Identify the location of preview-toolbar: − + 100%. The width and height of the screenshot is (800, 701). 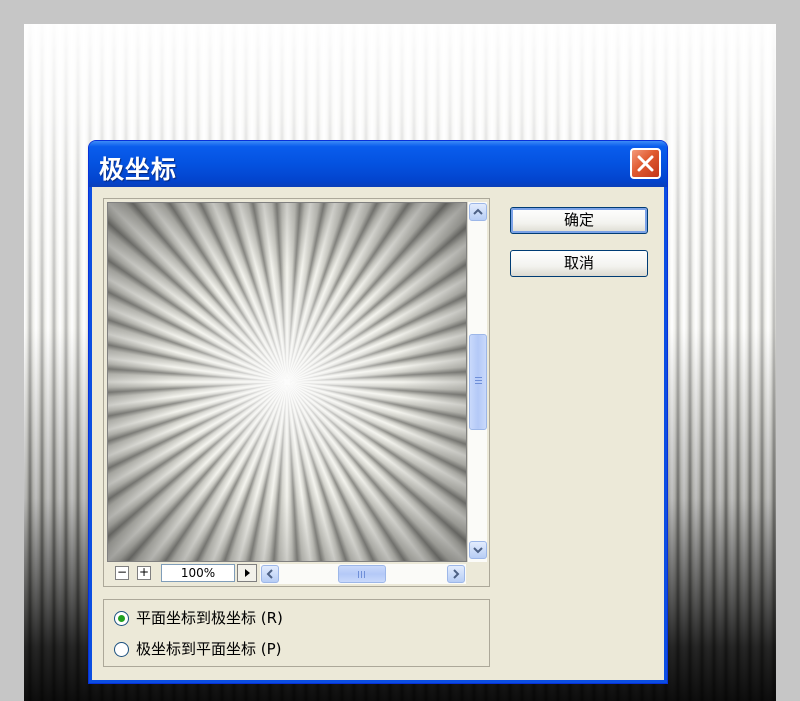
(297, 573).